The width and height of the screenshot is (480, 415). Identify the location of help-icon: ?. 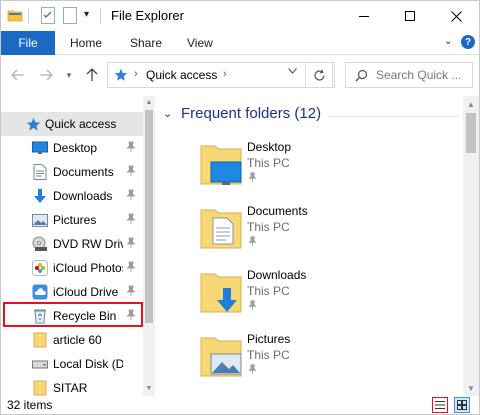
(468, 42).